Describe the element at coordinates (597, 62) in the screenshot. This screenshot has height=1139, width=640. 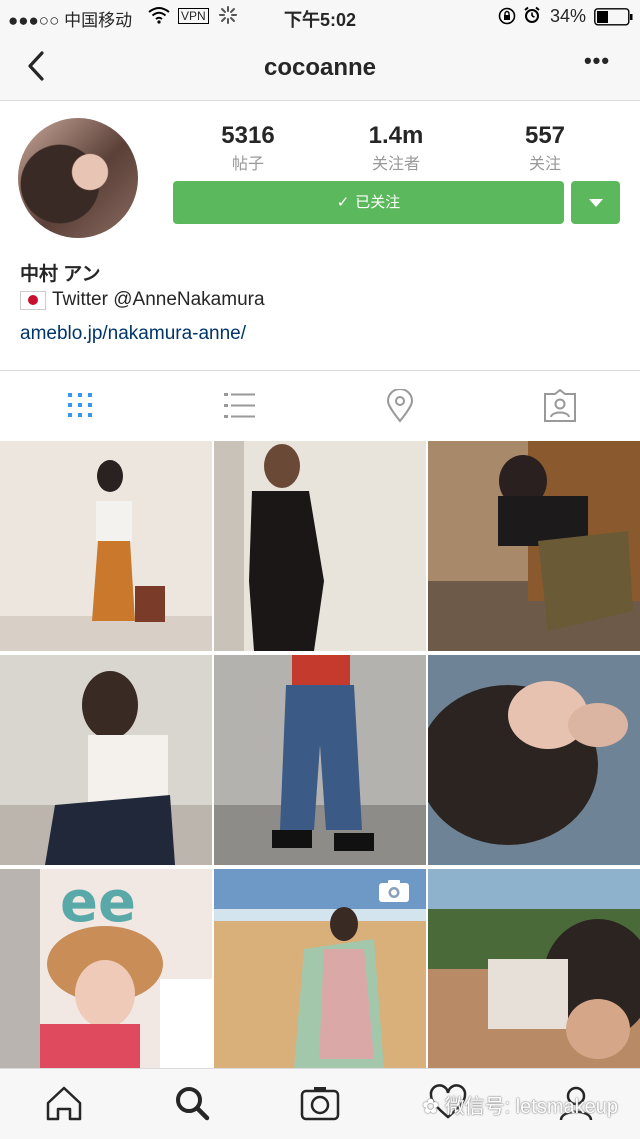
I see `more-options-button: •••` at that location.